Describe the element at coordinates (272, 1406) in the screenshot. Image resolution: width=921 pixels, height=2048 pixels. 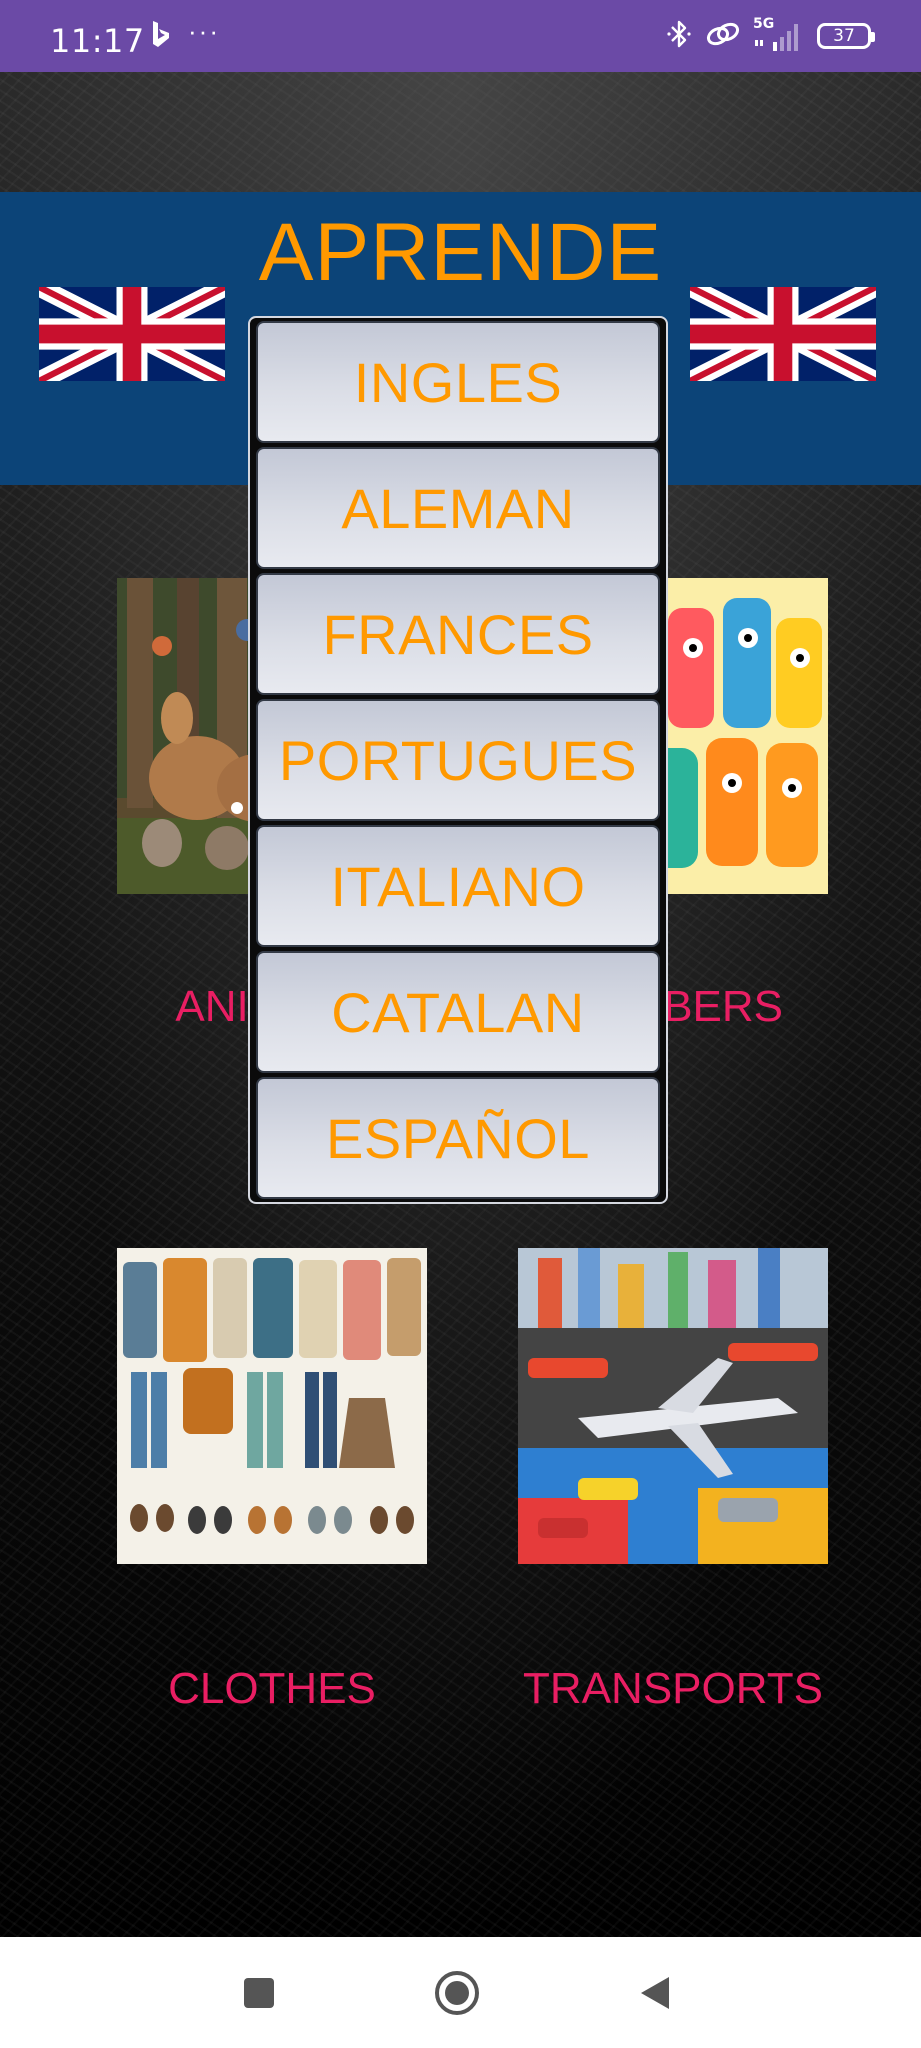
I see `clothes-image` at that location.